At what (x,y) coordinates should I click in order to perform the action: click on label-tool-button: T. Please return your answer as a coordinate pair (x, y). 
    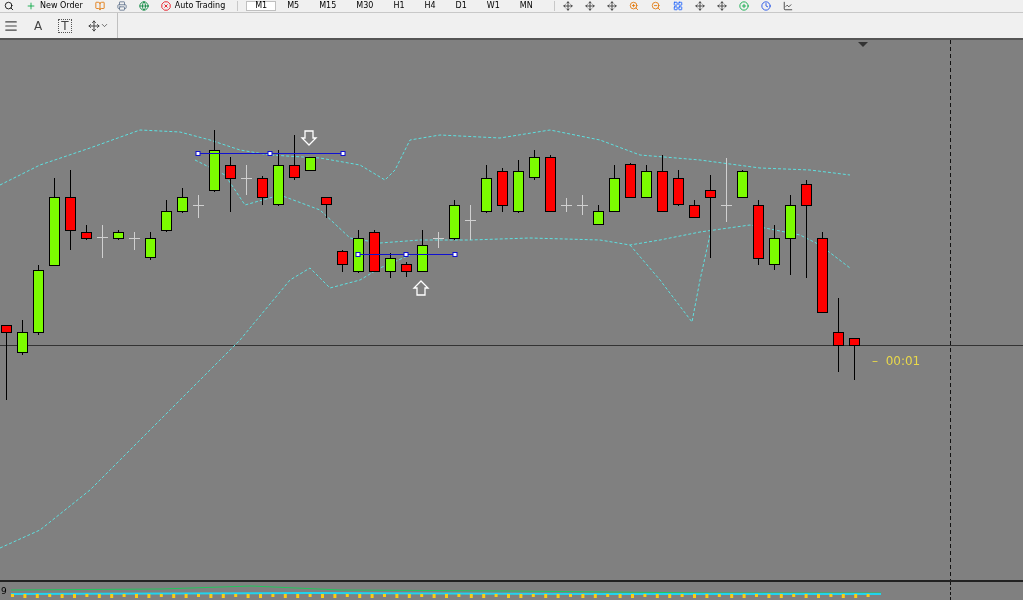
    Looking at the image, I should click on (65, 25).